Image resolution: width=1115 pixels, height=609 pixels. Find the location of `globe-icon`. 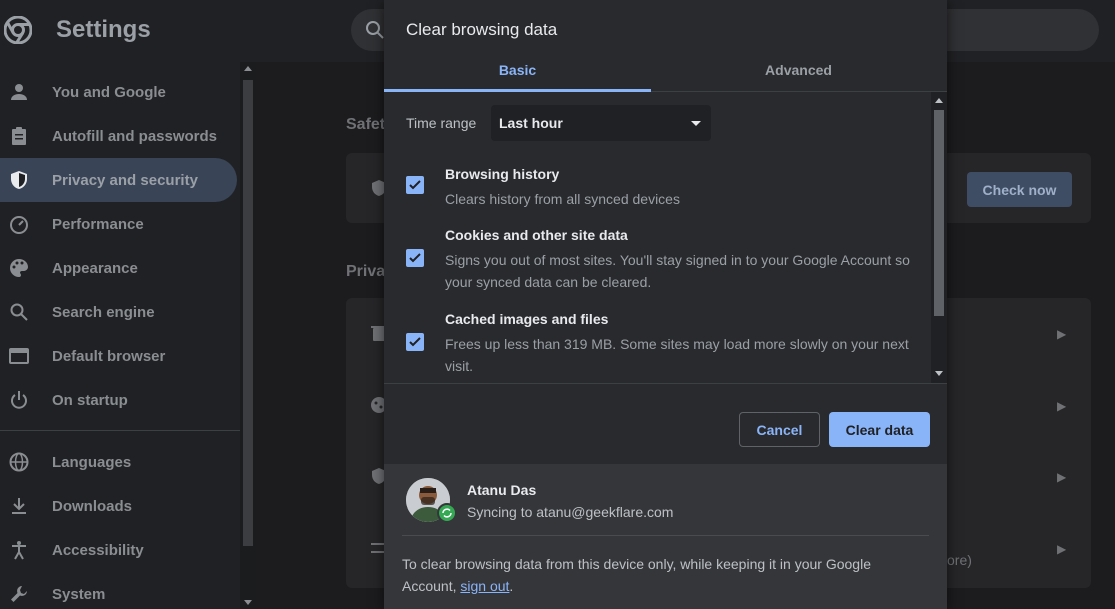

globe-icon is located at coordinates (19, 462).